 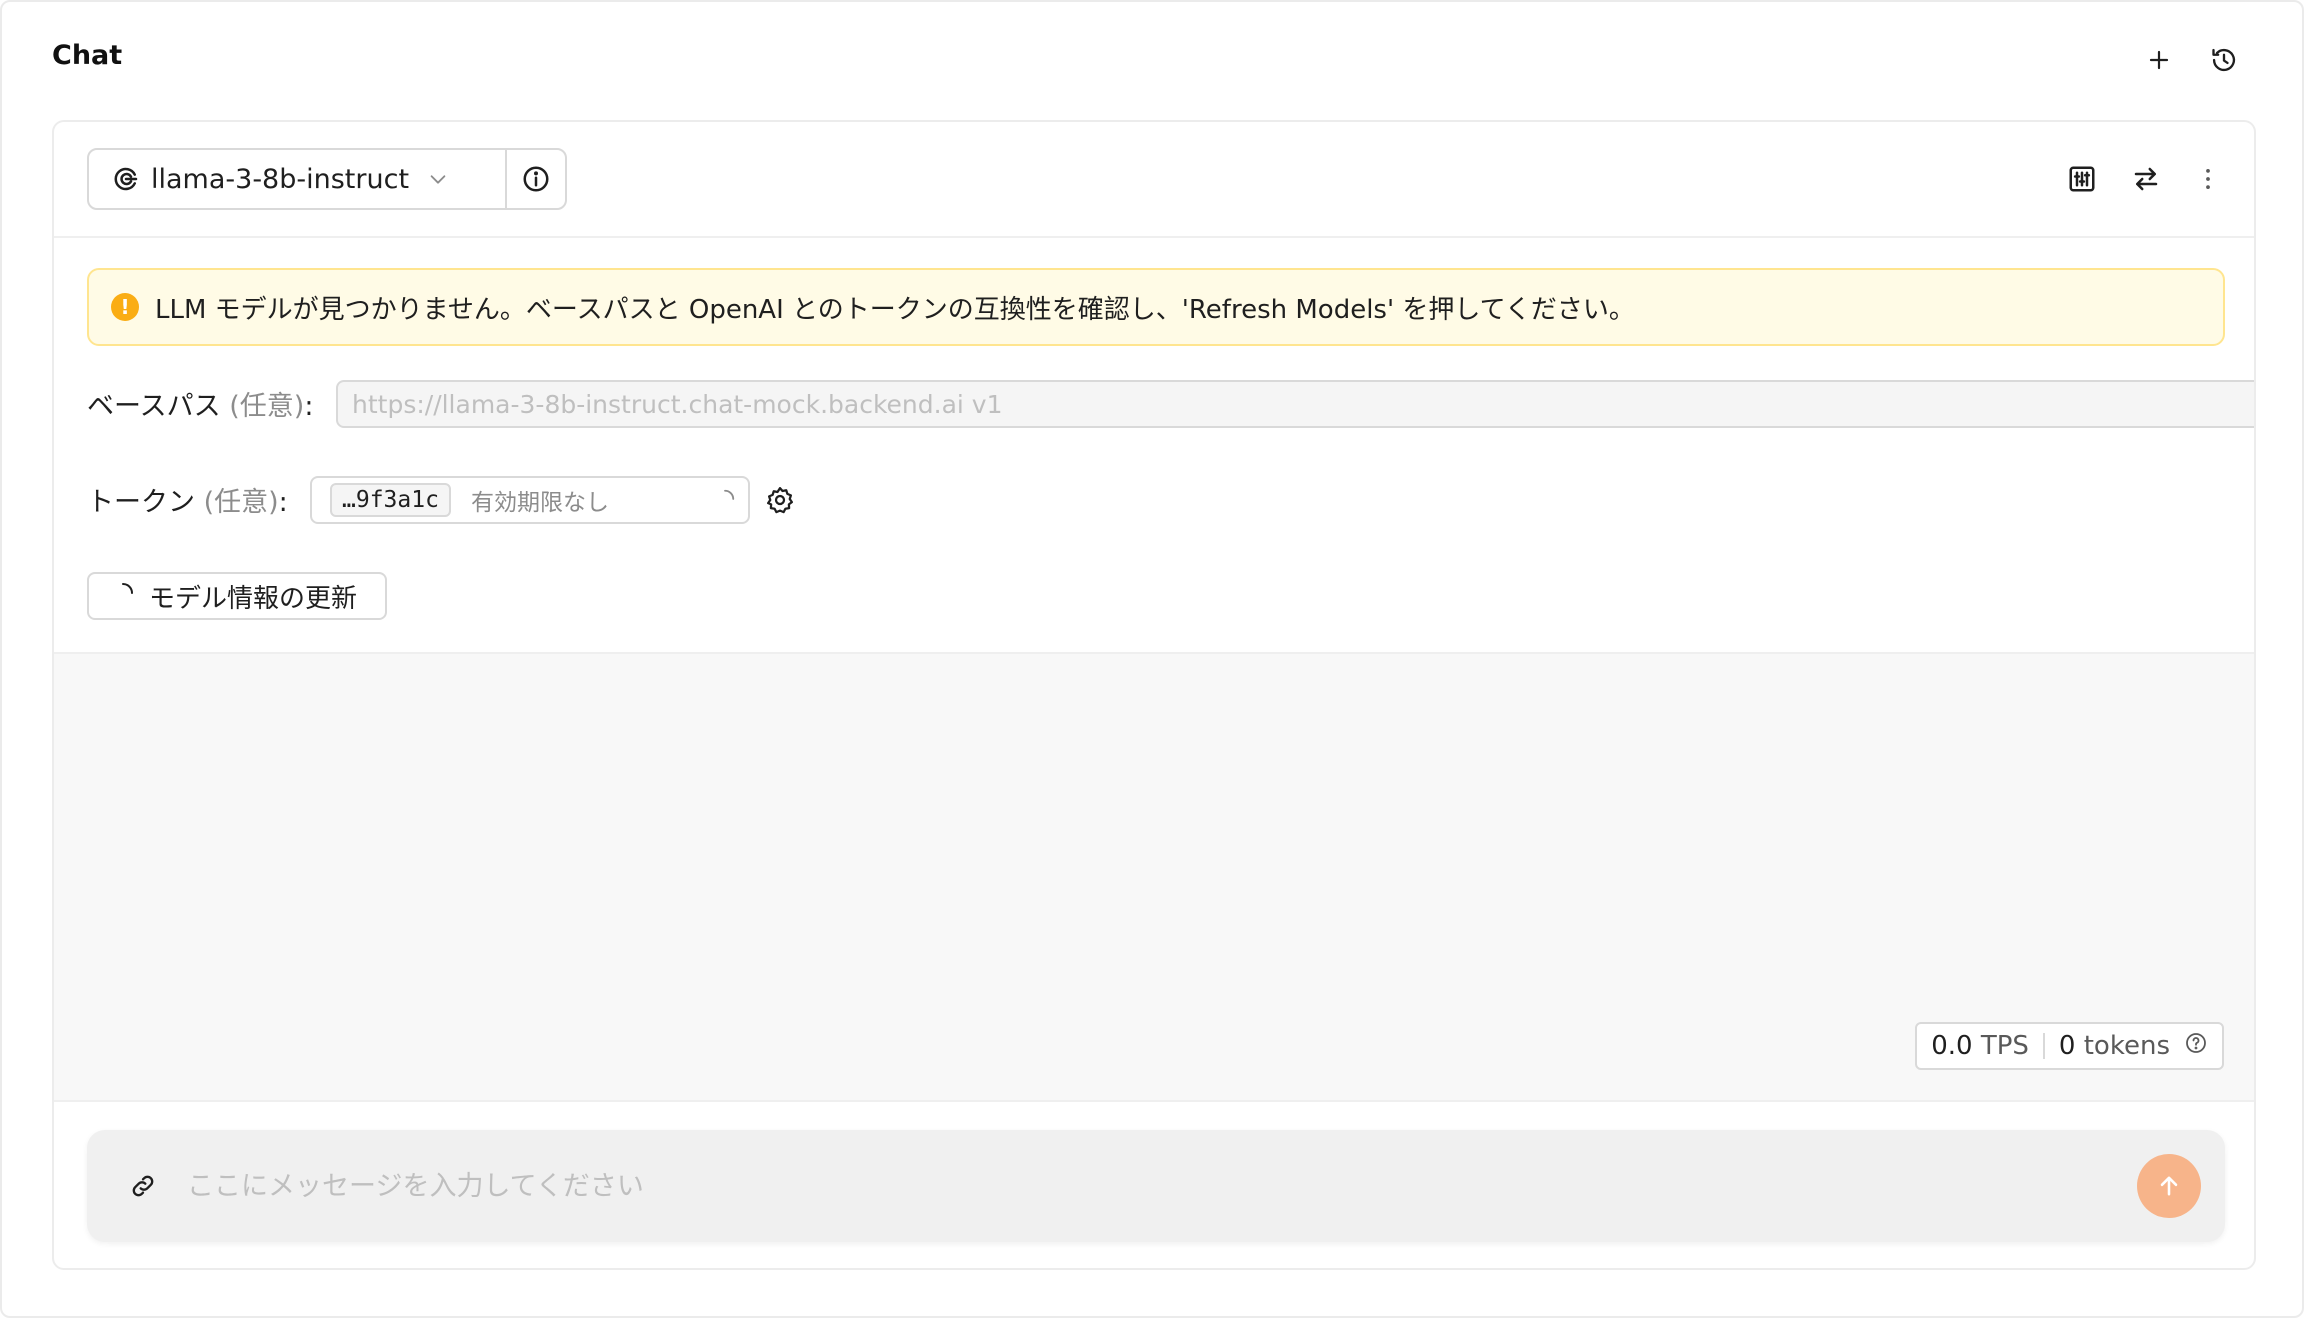 I want to click on more-options-button, so click(x=2208, y=179).